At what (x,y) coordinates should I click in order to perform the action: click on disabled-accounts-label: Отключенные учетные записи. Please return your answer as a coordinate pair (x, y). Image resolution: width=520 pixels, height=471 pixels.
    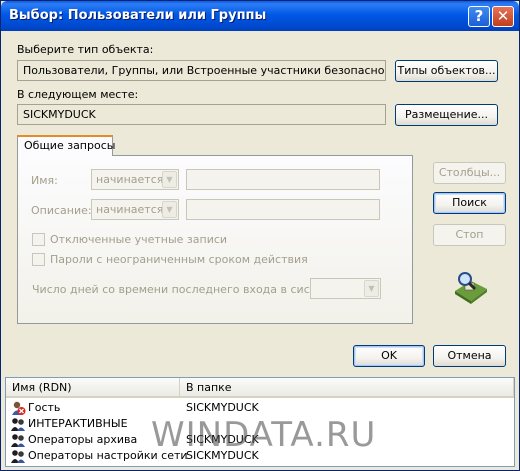
    Looking at the image, I should click on (139, 239).